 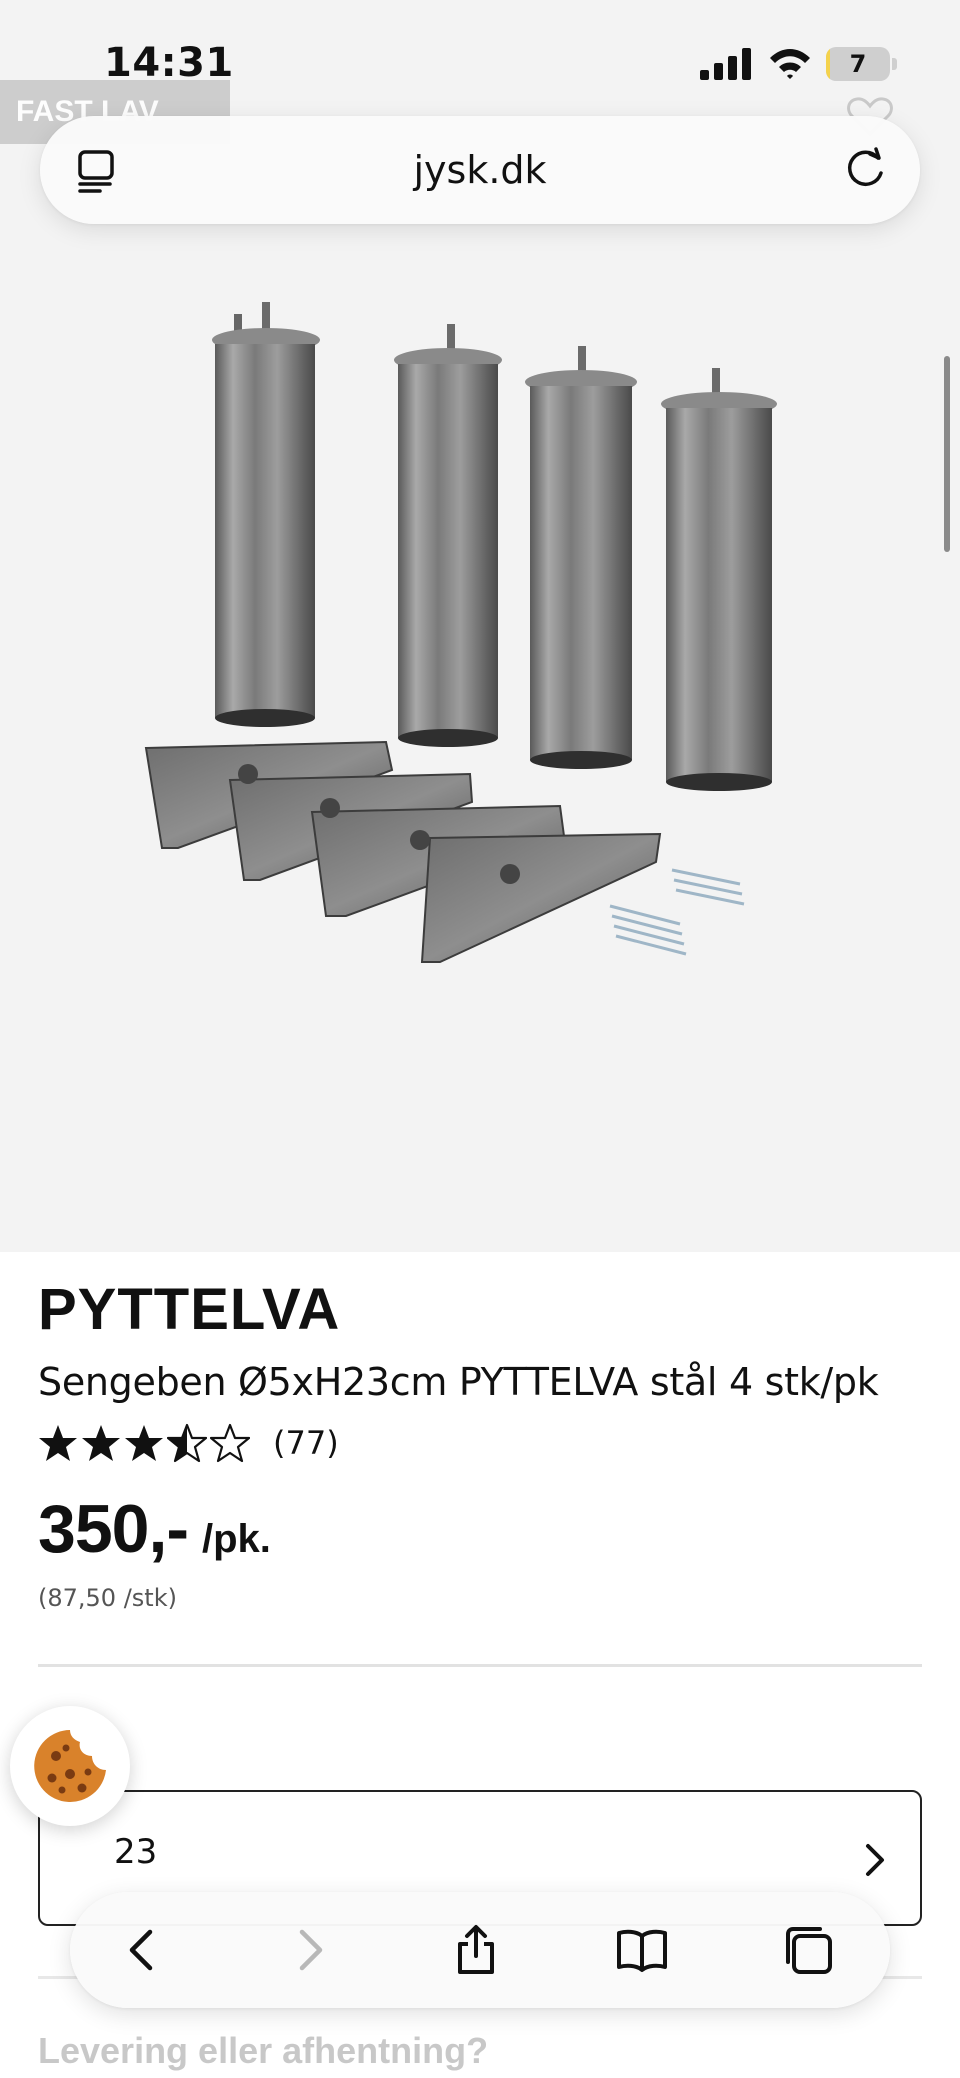 What do you see at coordinates (458, 1382) in the screenshot?
I see `product-description: Sengeben Ø5xH23cm PYTTELVA stål 4 stk/pk` at bounding box center [458, 1382].